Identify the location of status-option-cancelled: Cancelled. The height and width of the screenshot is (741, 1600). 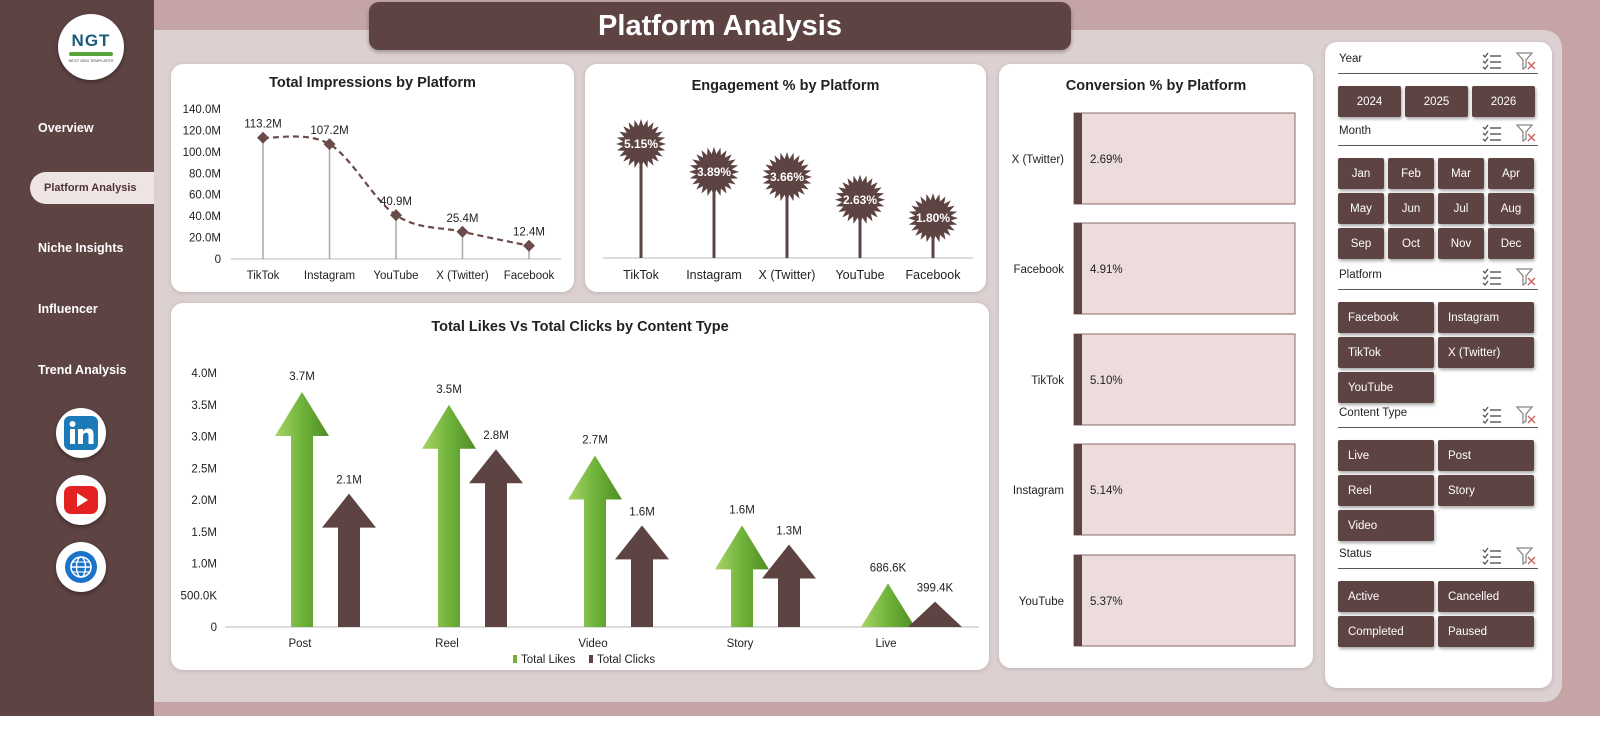
(1486, 596).